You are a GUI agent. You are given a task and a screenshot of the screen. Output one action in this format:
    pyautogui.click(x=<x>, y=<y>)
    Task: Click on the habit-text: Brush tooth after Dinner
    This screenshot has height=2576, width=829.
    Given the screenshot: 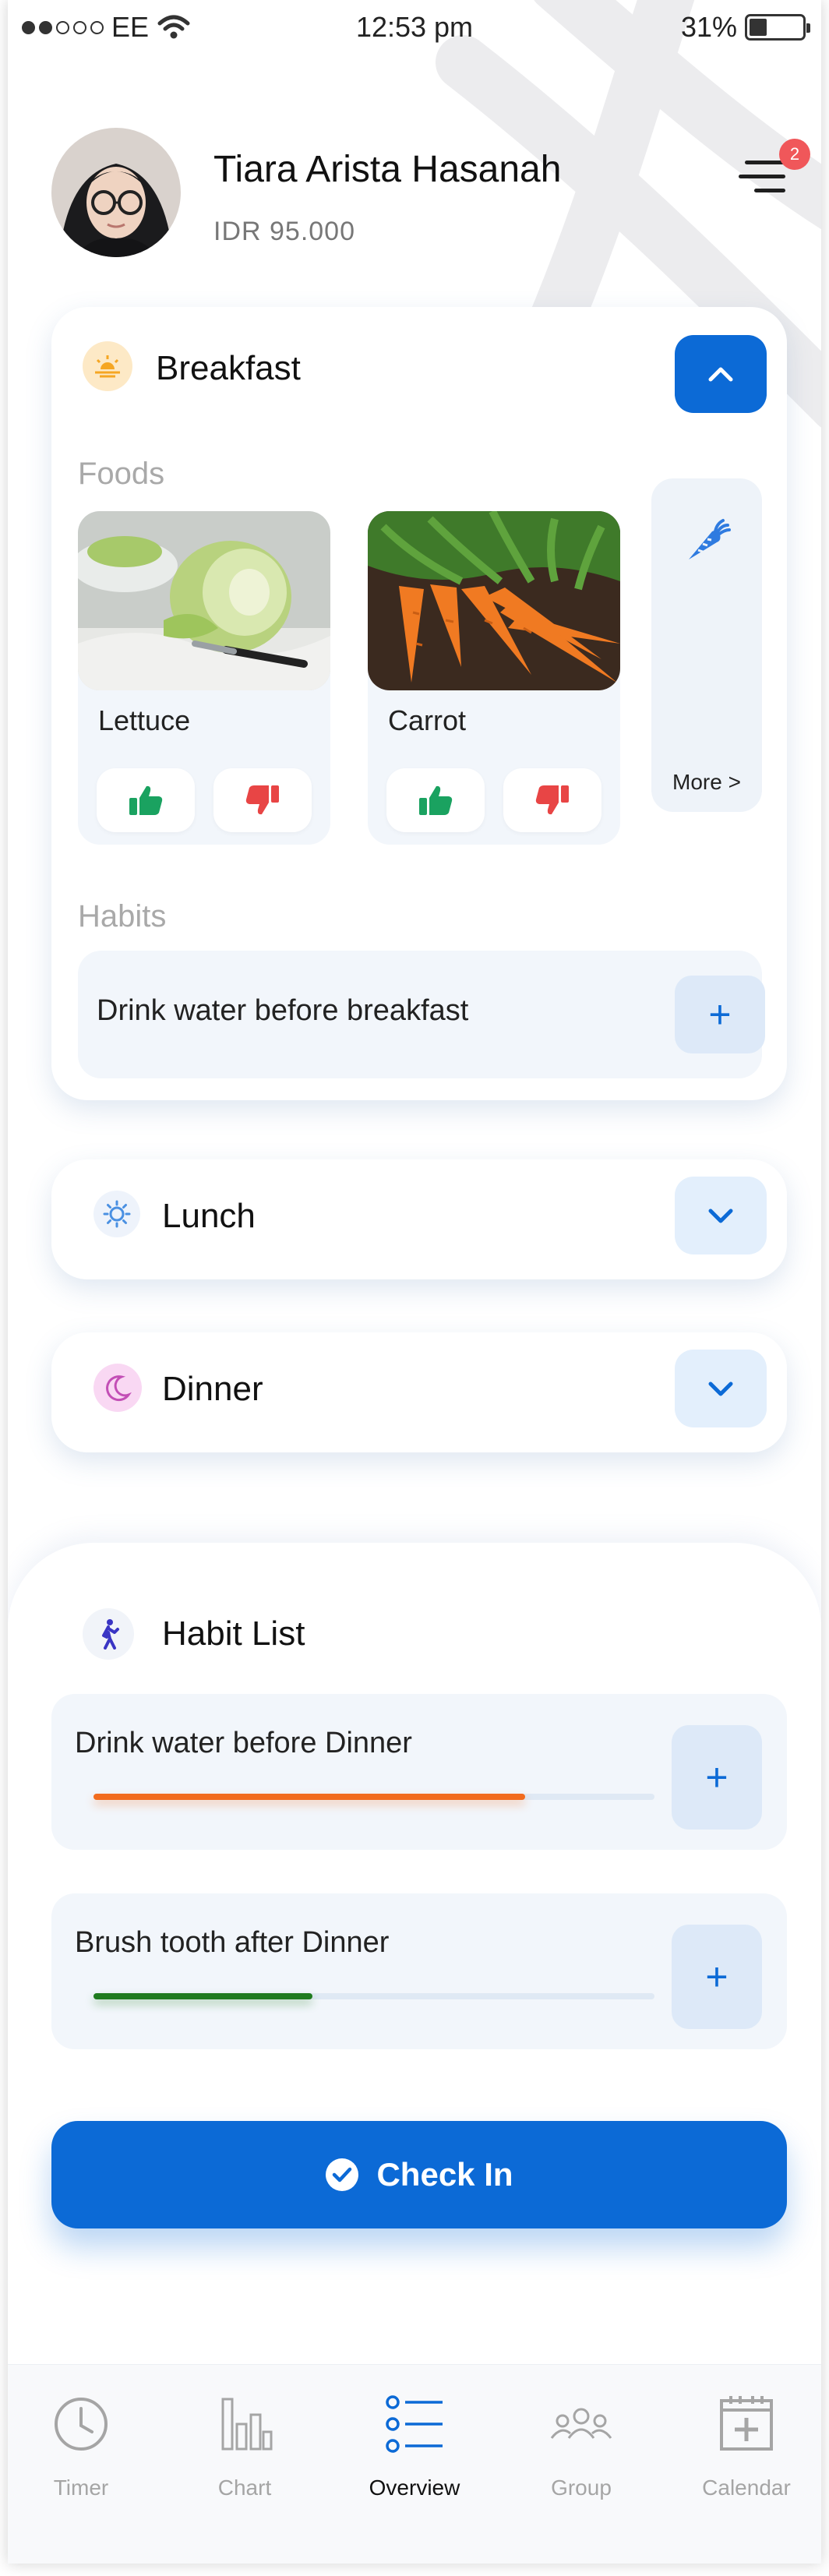 What is the action you would take?
    pyautogui.click(x=232, y=1942)
    